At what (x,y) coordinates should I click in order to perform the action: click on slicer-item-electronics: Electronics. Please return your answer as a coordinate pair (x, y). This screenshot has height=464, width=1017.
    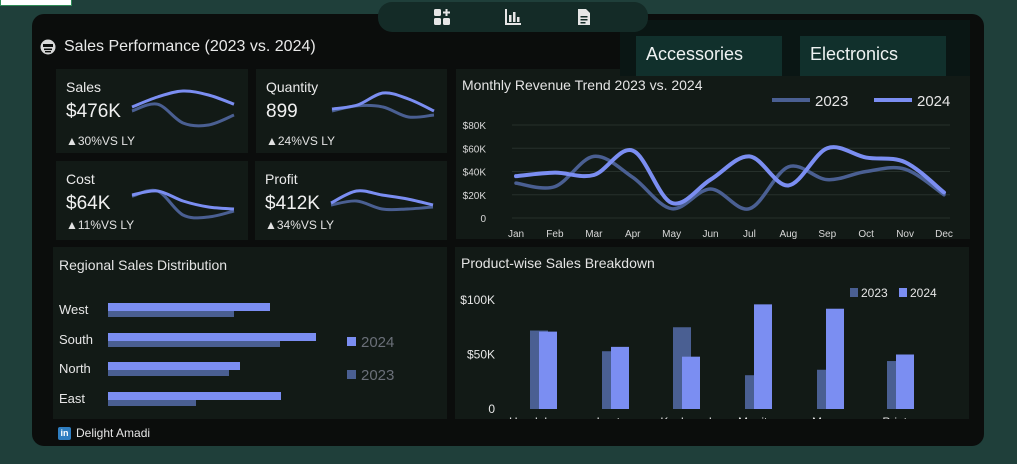
    Looking at the image, I should click on (873, 56).